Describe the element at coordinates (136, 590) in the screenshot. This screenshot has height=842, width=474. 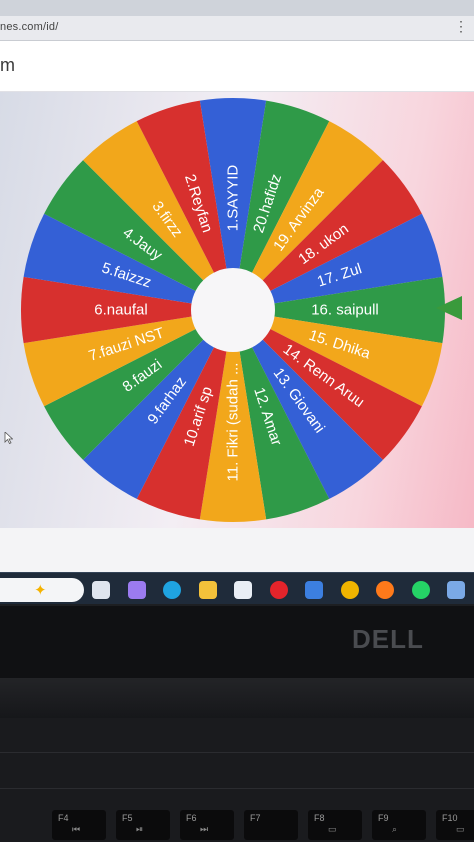
I see `copilot-icon` at that location.